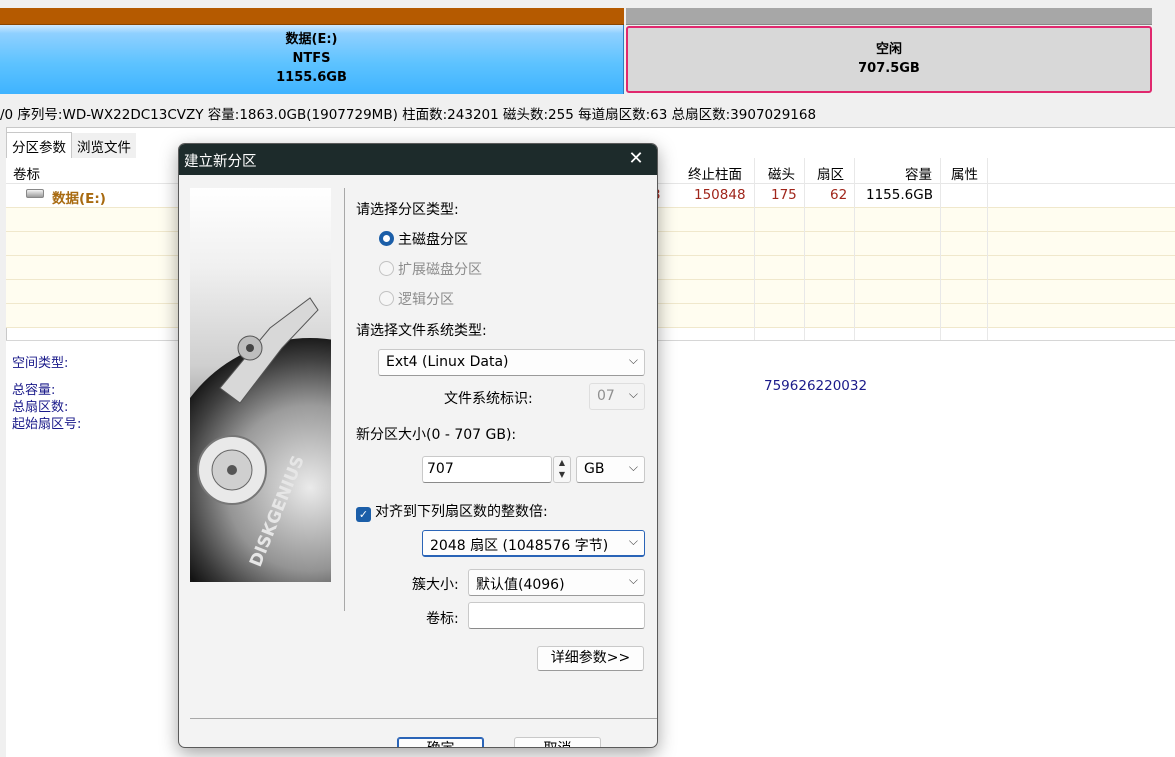 The width and height of the screenshot is (1175, 757). Describe the element at coordinates (889, 59) in the screenshot. I see `free-space-body: 空闲 707.5GB` at that location.